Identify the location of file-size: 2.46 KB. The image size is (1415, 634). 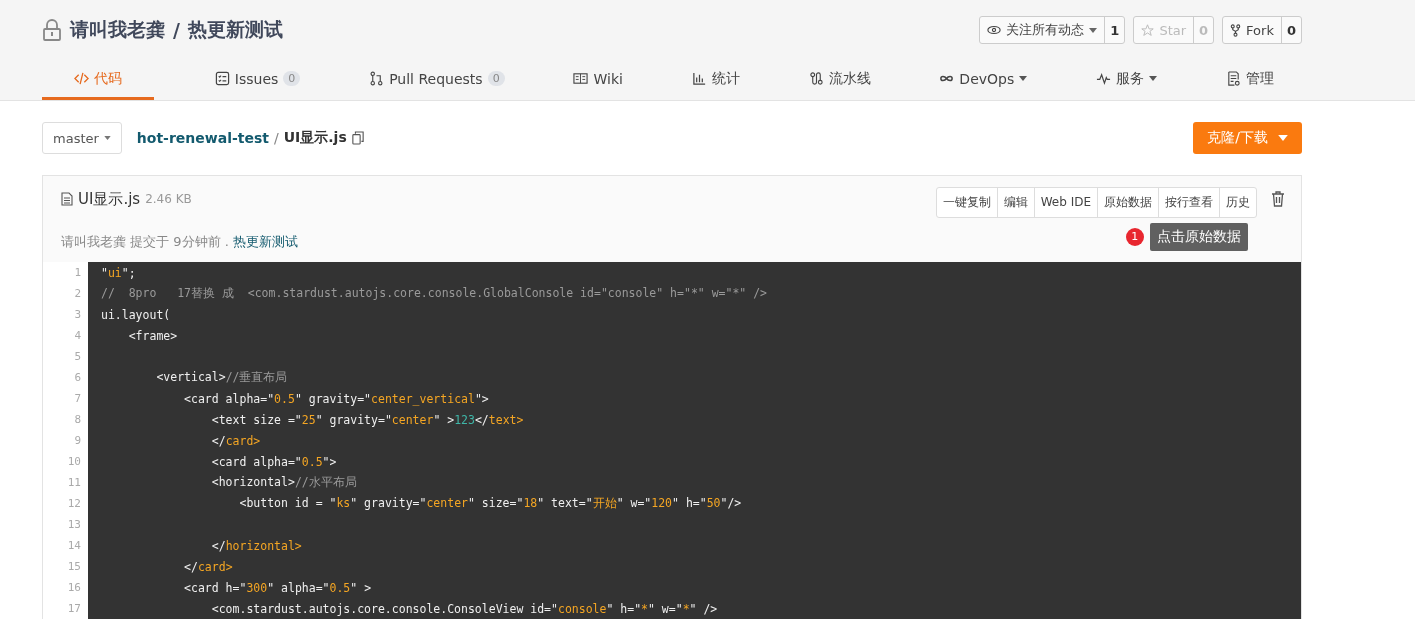
(168, 199).